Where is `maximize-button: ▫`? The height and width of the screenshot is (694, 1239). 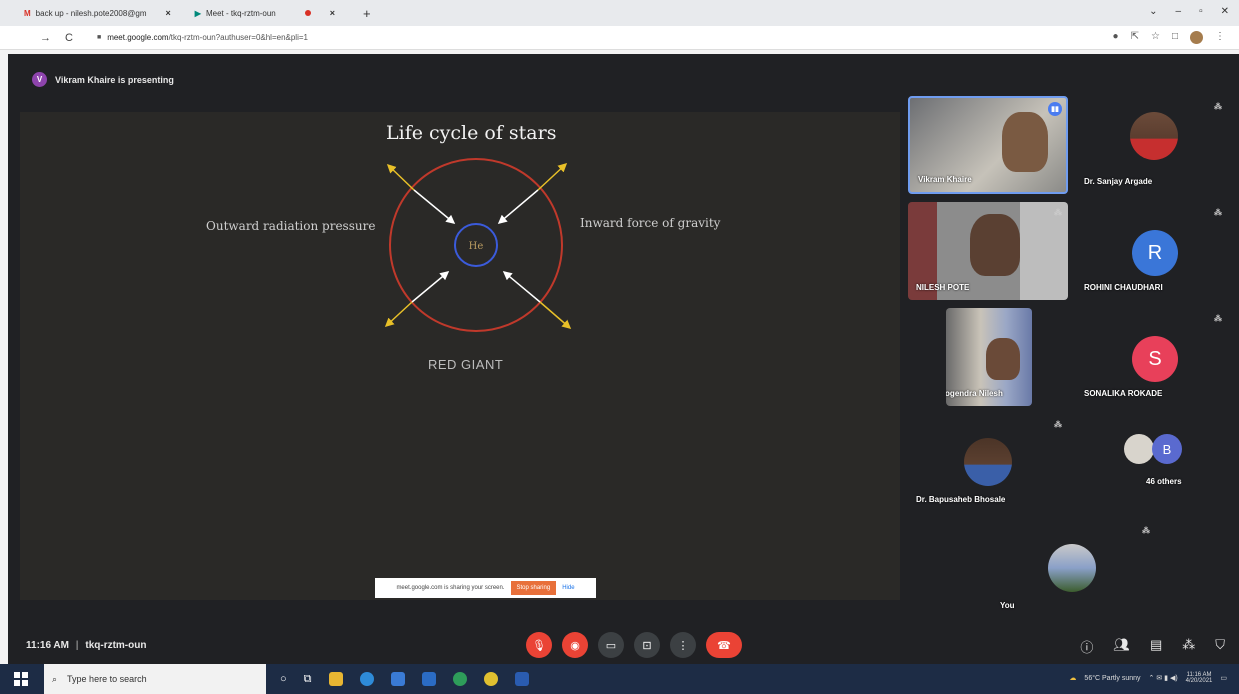 maximize-button: ▫ is located at coordinates (1201, 11).